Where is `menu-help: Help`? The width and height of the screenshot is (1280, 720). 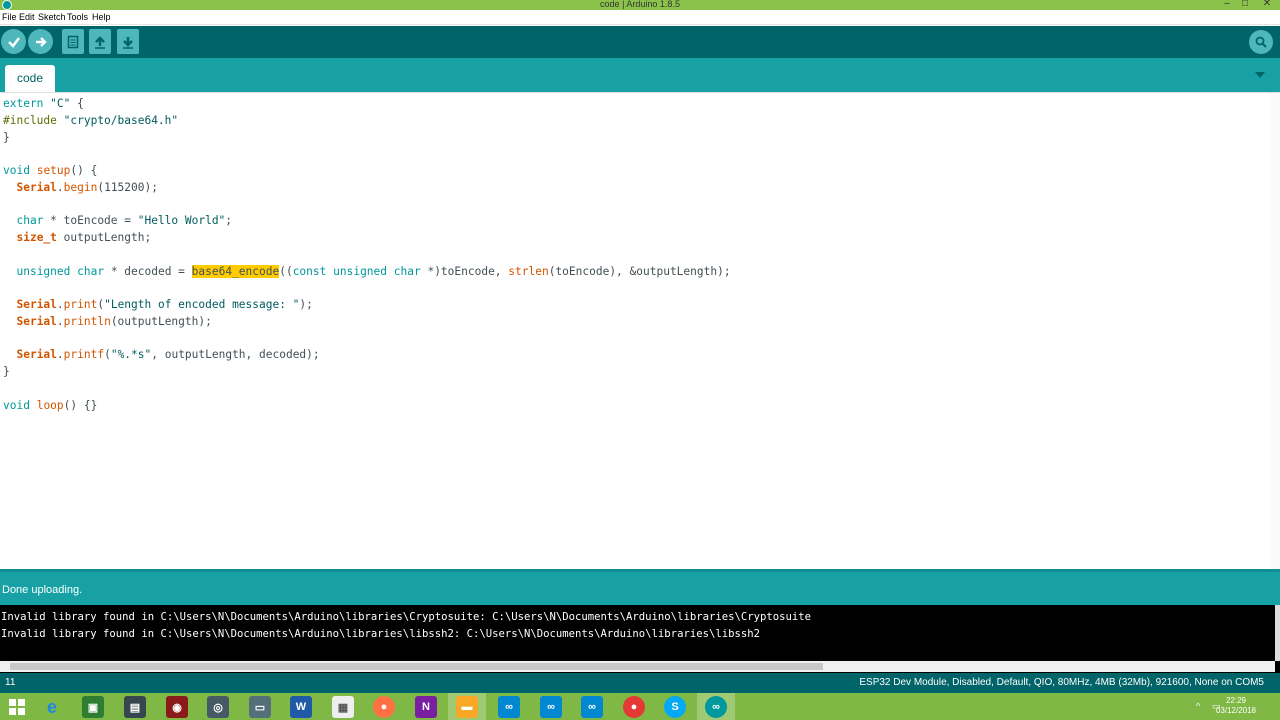
menu-help: Help is located at coordinates (101, 17).